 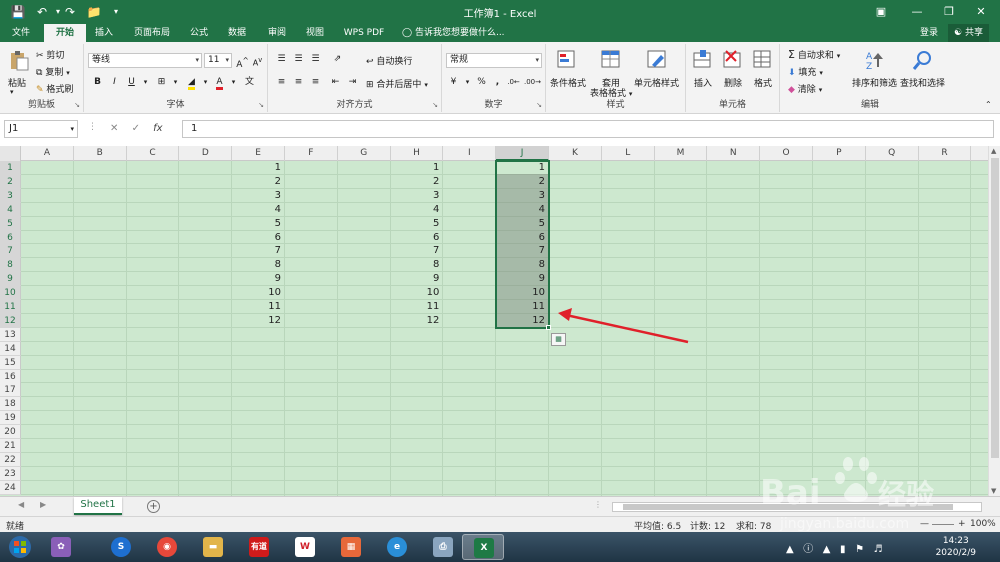 What do you see at coordinates (470, 153) in the screenshot?
I see `column-header-i: I` at bounding box center [470, 153].